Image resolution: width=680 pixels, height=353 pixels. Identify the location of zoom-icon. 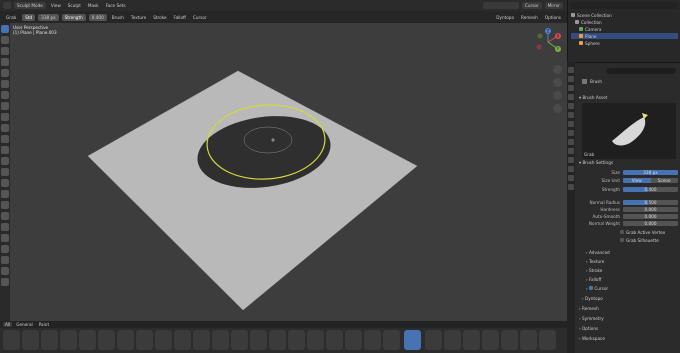
(557, 69).